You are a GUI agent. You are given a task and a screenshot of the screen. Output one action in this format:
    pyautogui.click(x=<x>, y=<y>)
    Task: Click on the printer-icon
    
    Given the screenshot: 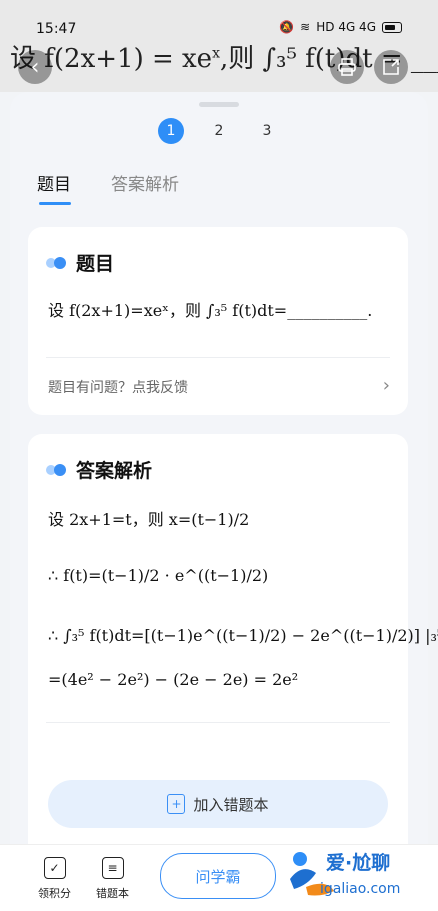 What is the action you would take?
    pyautogui.click(x=347, y=67)
    